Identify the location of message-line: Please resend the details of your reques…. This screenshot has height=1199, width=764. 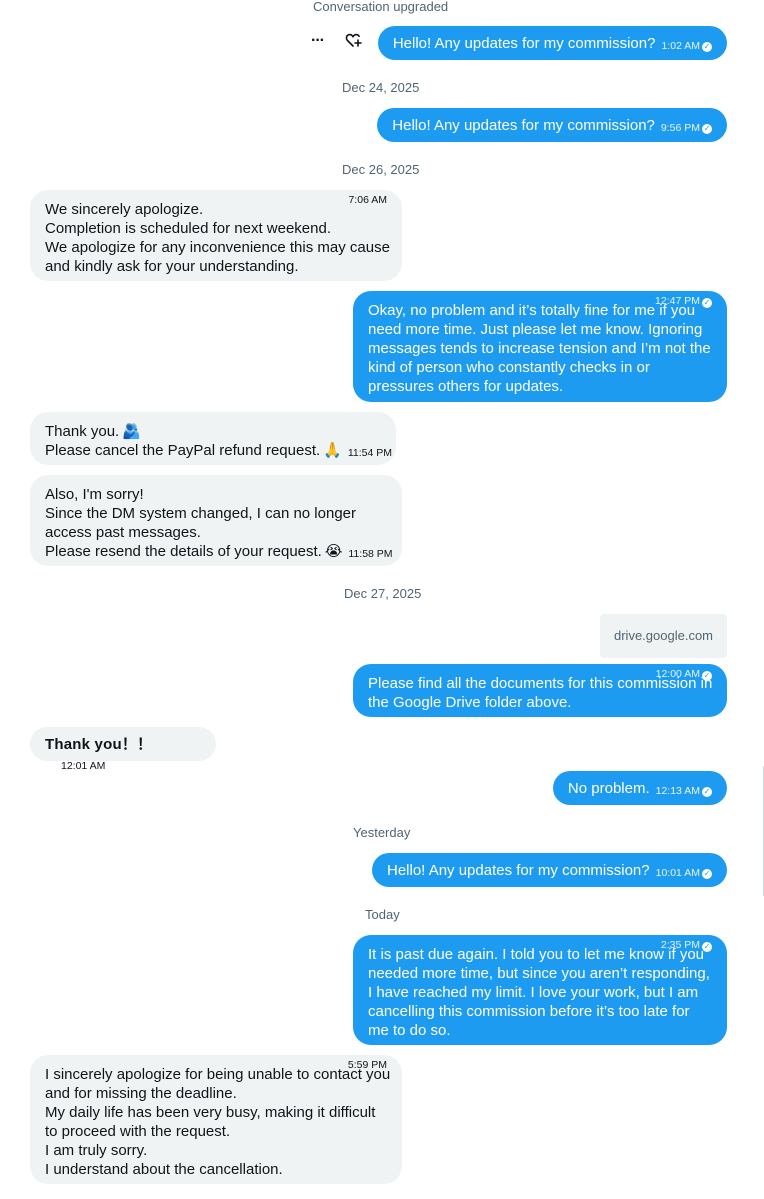
(183, 551).